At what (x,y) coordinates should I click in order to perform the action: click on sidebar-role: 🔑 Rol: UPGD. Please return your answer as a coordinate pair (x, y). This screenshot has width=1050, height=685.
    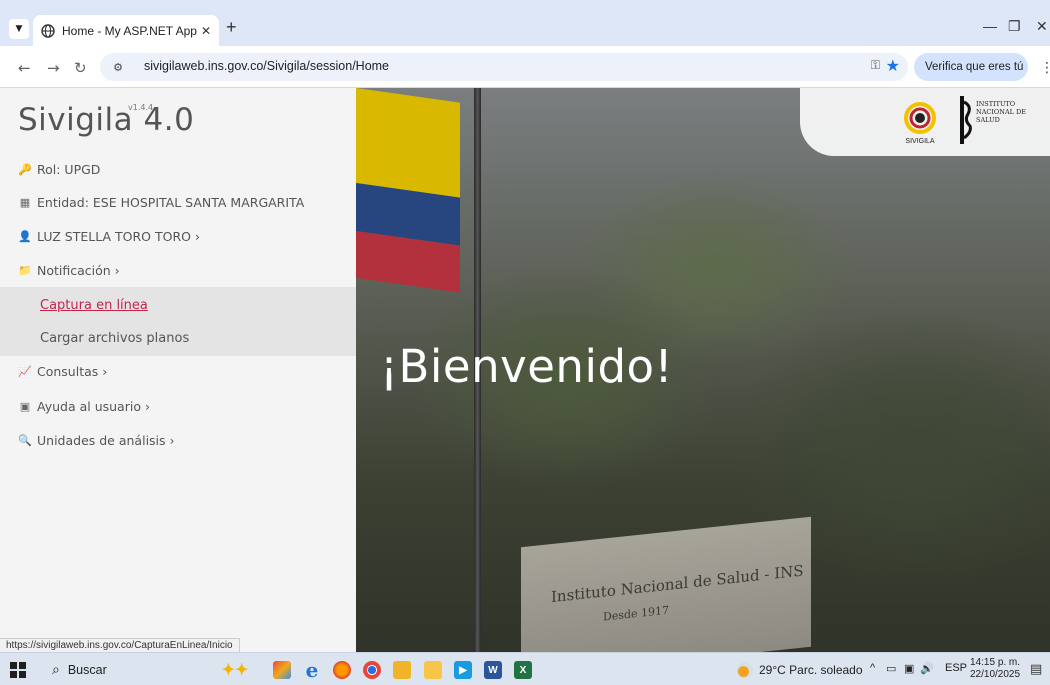
    Looking at the image, I should click on (59, 169).